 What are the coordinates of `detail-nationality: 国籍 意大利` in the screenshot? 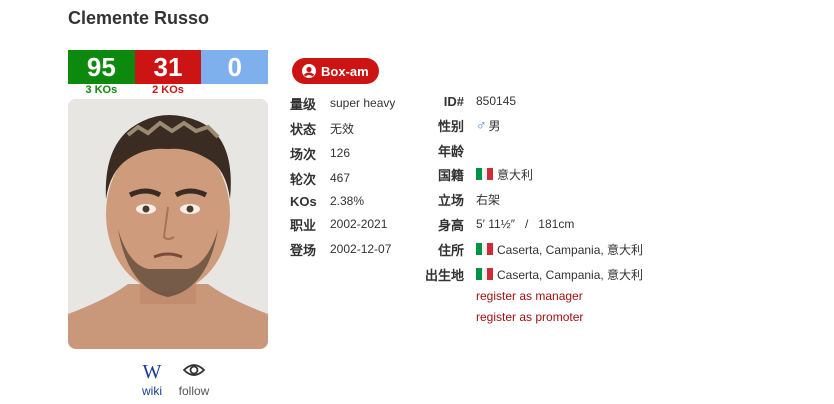 It's located at (485, 175).